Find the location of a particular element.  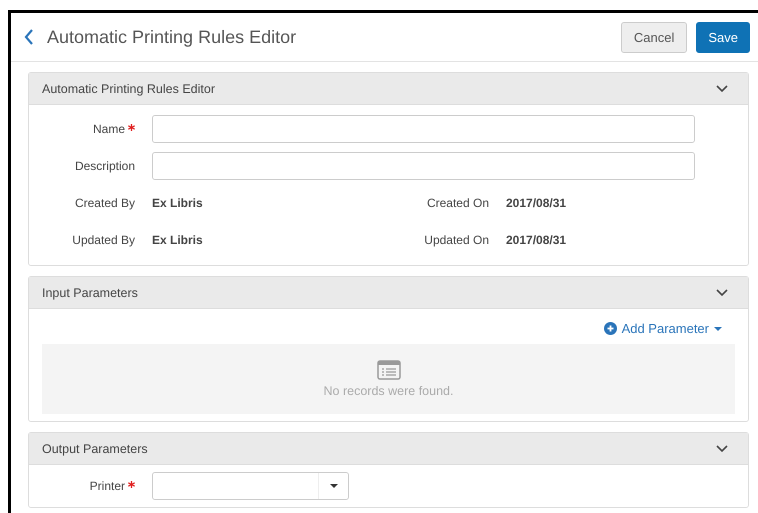

field-label: Name is located at coordinates (108, 129).